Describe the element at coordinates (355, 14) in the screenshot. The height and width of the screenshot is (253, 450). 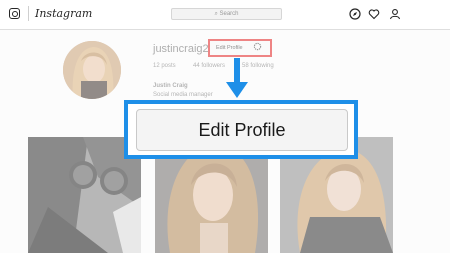
I see `compass-icon` at that location.